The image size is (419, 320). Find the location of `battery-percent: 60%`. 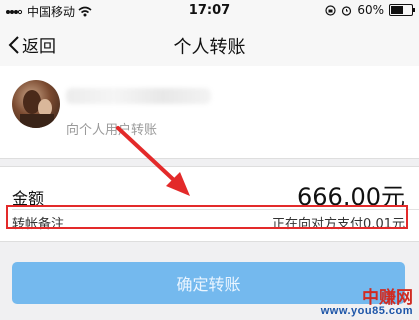

battery-percent: 60% is located at coordinates (370, 10).